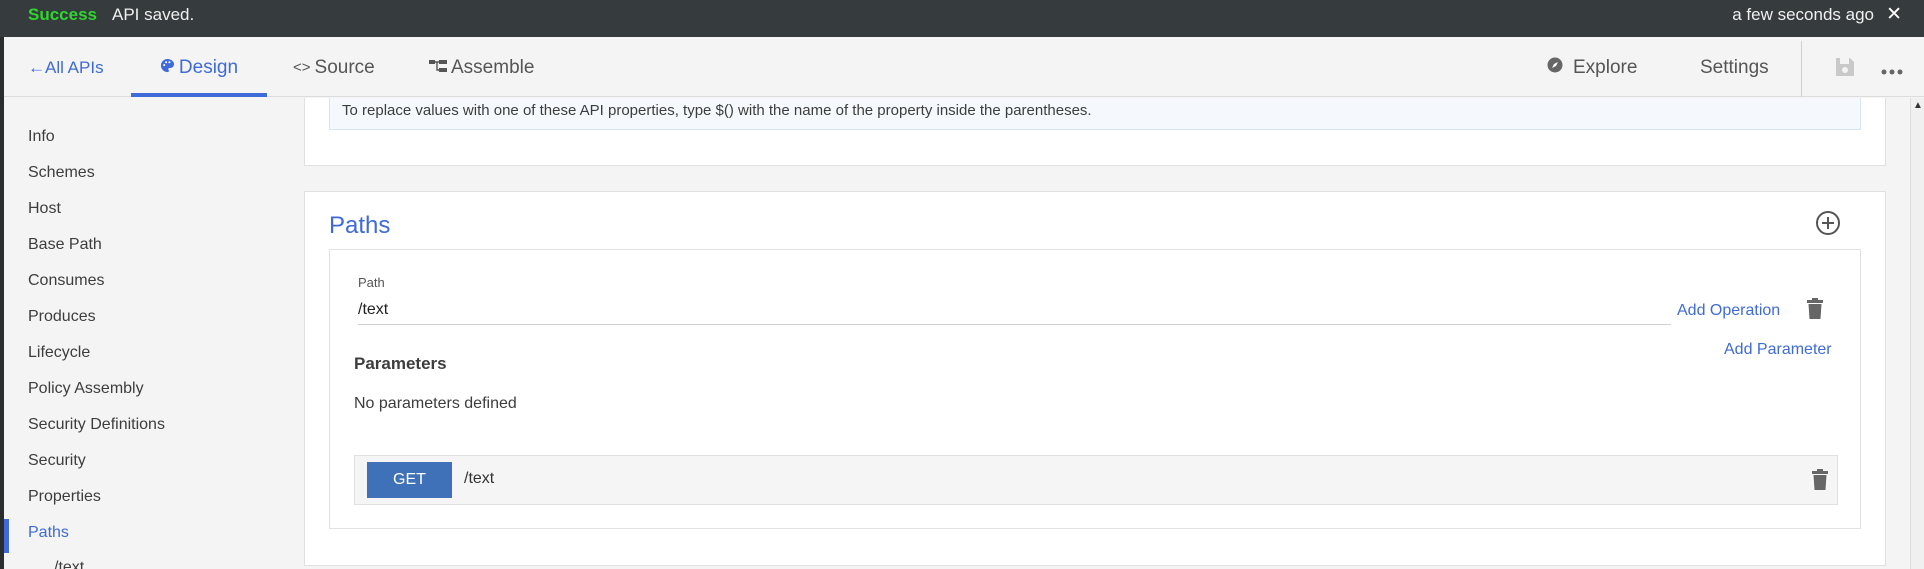 This screenshot has width=1924, height=569. What do you see at coordinates (208, 68) in the screenshot?
I see `tab-design-label: Design` at bounding box center [208, 68].